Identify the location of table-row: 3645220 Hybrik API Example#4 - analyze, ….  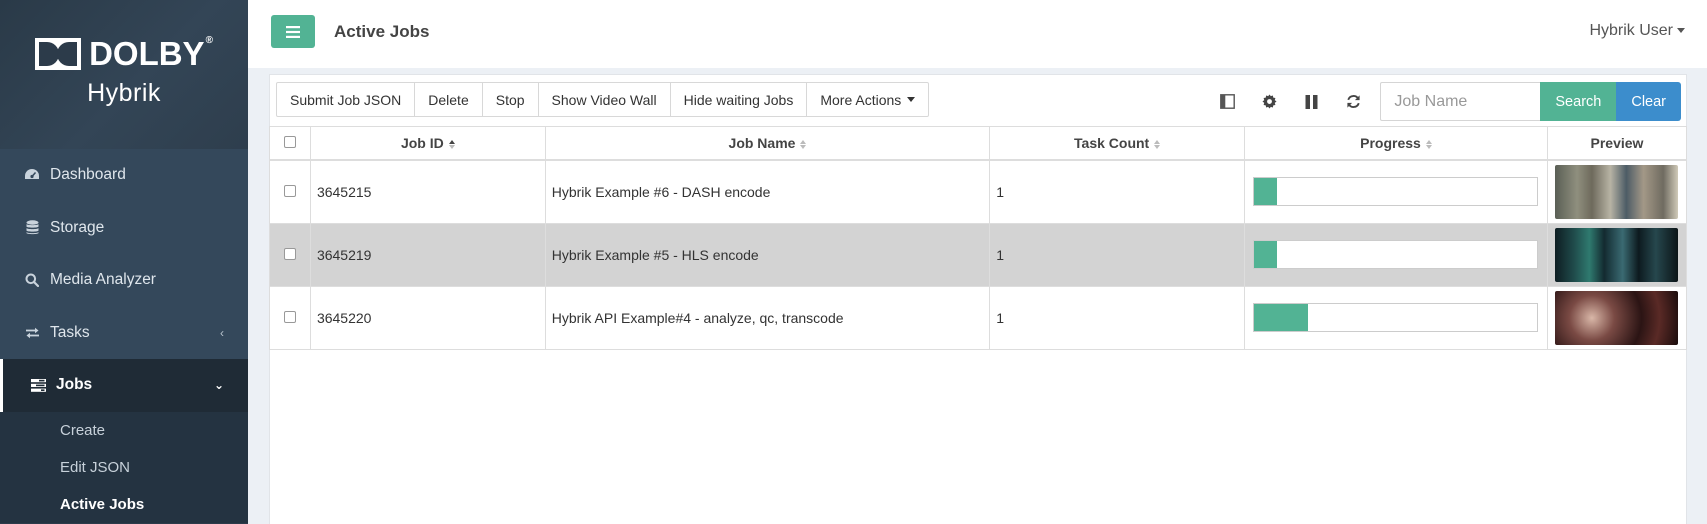
(978, 317).